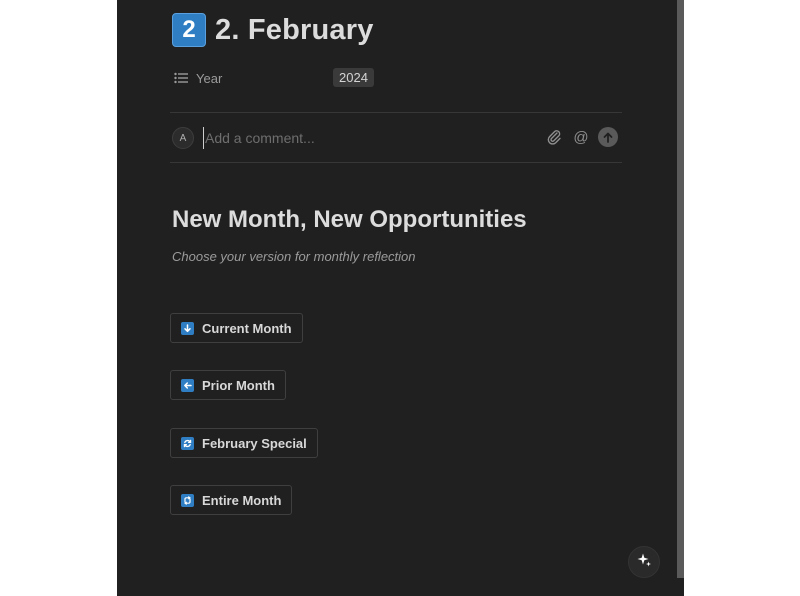 The width and height of the screenshot is (800, 596). Describe the element at coordinates (189, 30) in the screenshot. I see `keycap-two-icon: 2` at that location.